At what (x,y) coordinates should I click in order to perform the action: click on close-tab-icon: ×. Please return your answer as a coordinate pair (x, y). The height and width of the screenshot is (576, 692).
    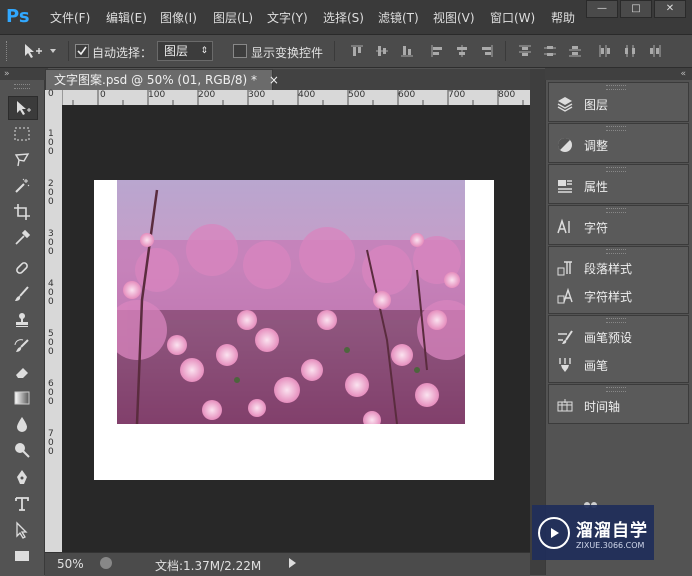
    Looking at the image, I should click on (274, 80).